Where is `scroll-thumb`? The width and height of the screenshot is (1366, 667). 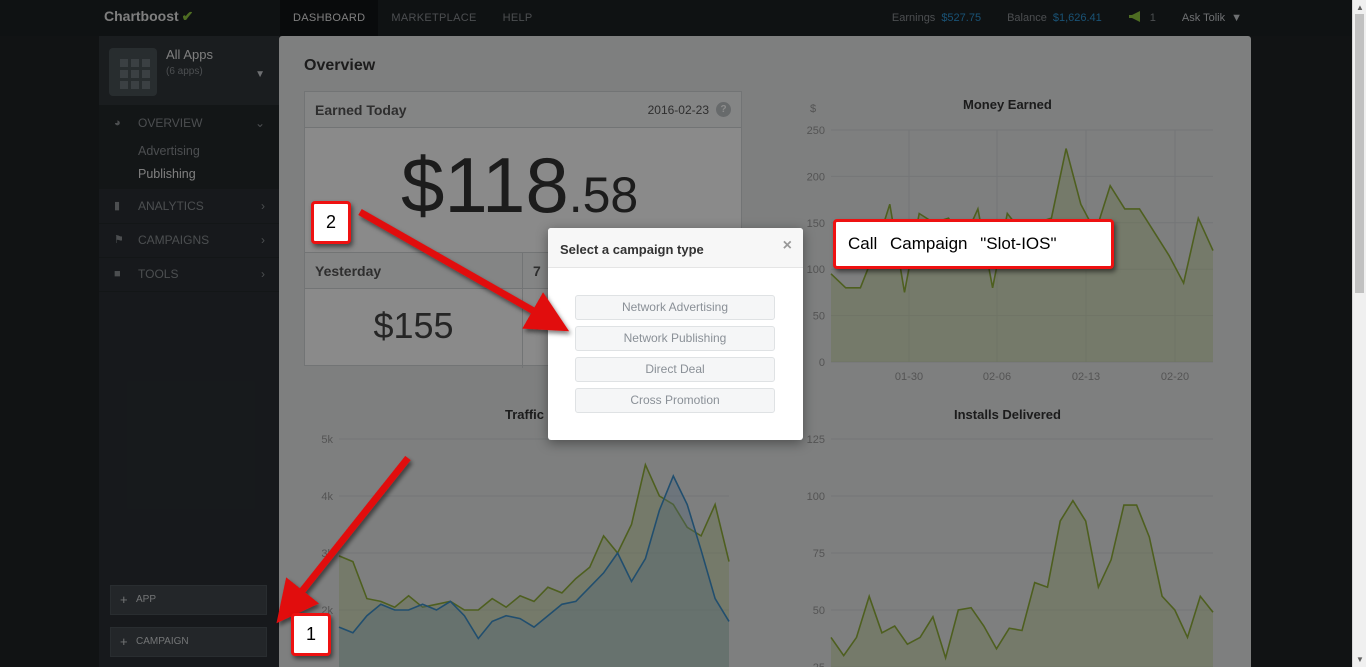 scroll-thumb is located at coordinates (1359, 153).